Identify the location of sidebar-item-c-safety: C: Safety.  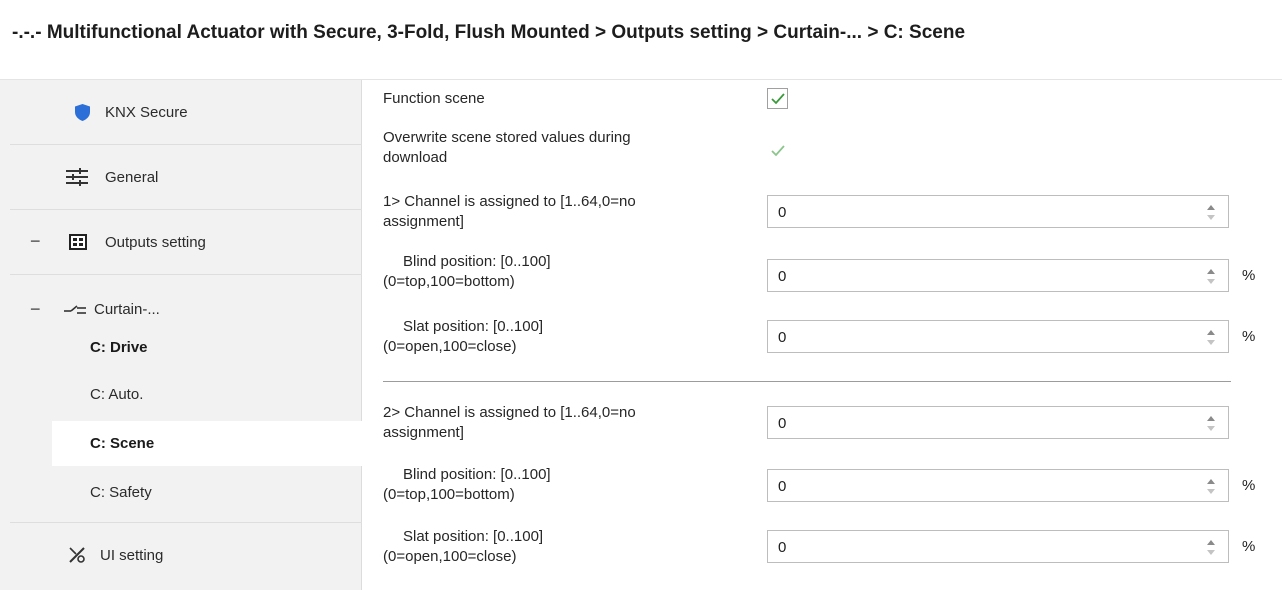
(186, 492).